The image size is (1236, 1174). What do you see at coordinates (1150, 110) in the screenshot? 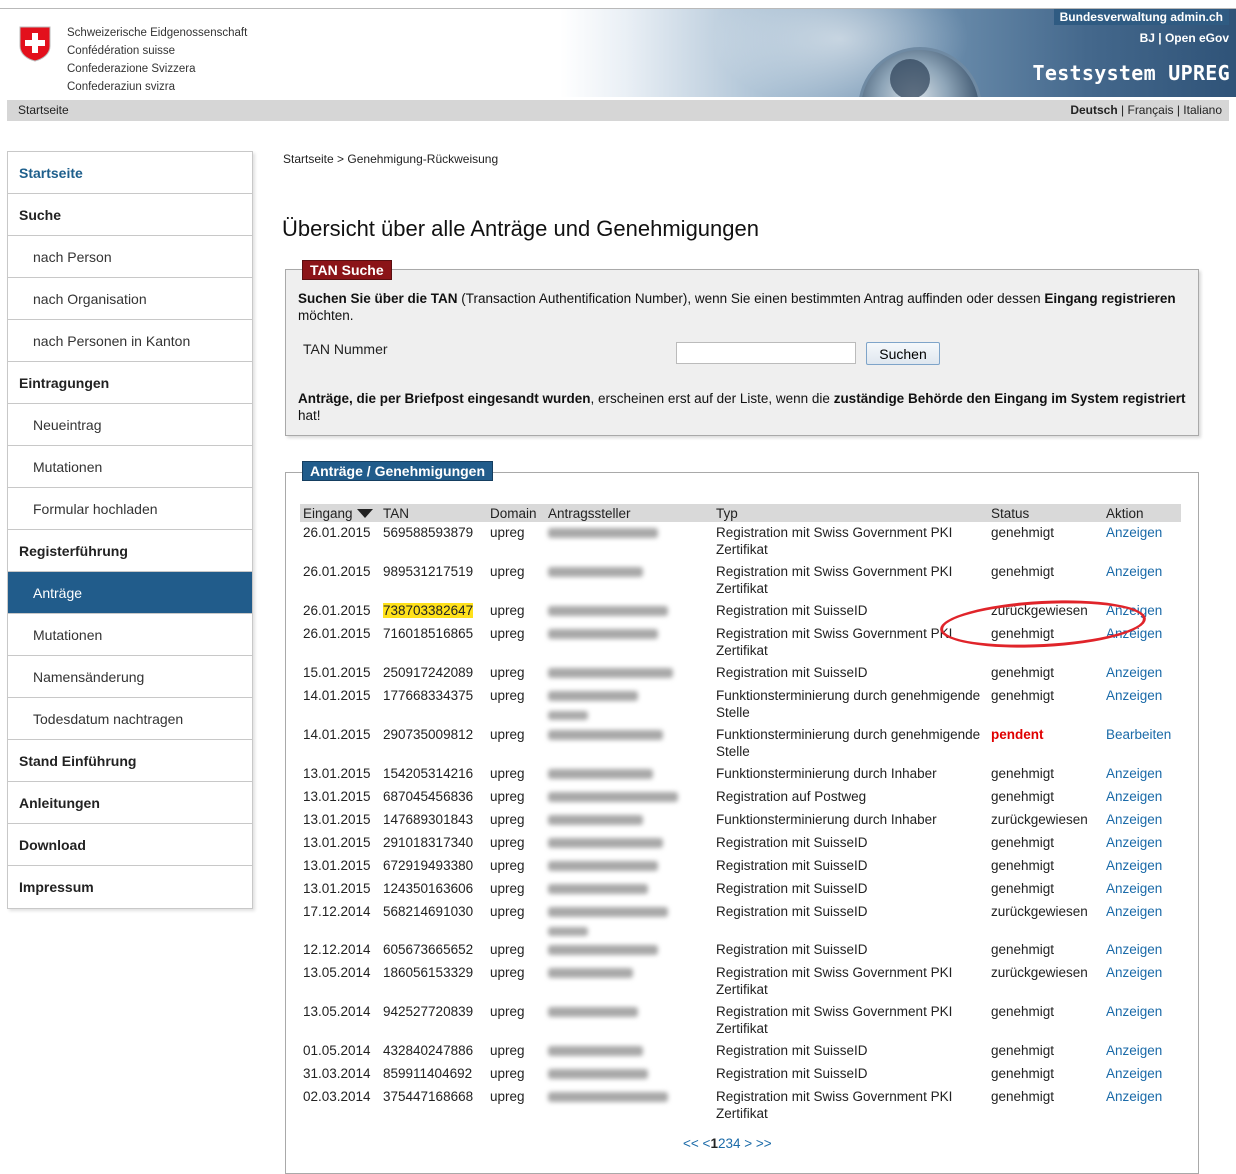
I see `lang-fr: Français` at bounding box center [1150, 110].